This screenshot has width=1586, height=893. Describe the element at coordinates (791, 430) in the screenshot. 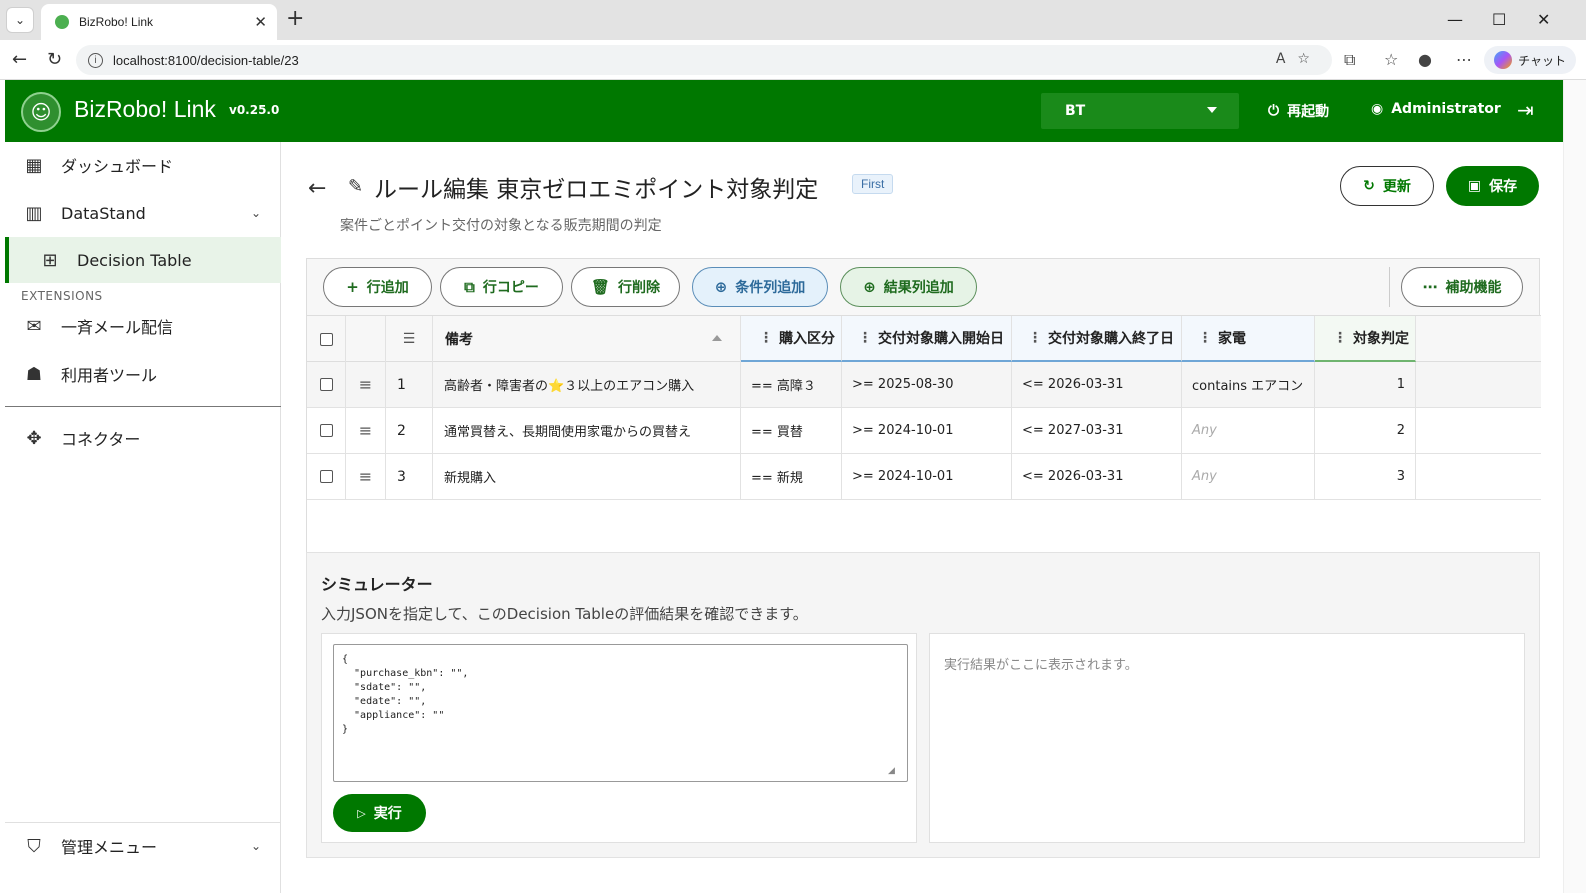

I see `cell-purchase-kbn: == 買替` at that location.